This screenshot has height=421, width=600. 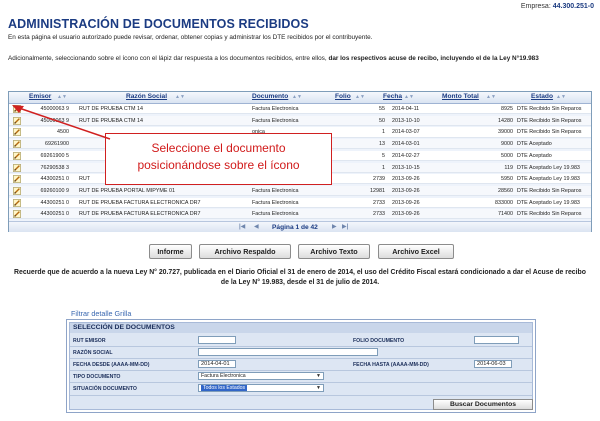 I want to click on next-page-icon: ▶, so click(x=334, y=226).